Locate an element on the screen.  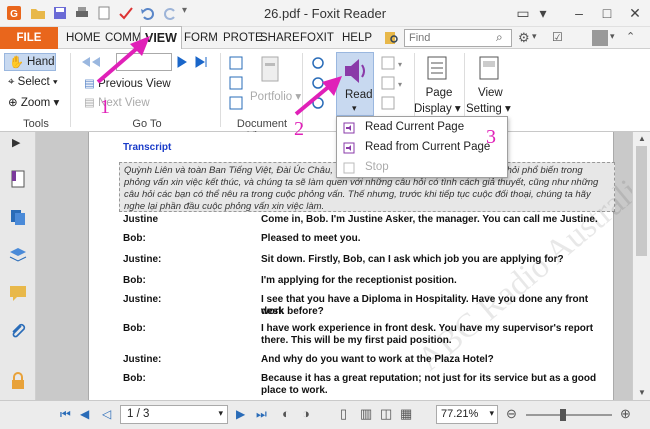
read-from-current-page-item: Read from Current Page is located at coordinates (427, 147).